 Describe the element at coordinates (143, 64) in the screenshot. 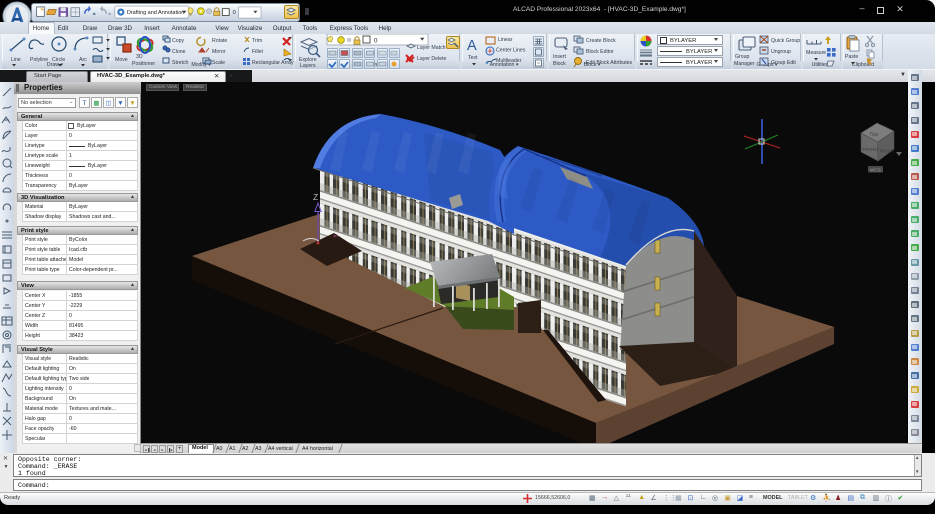

I see `svg-text: Positioner` at that location.